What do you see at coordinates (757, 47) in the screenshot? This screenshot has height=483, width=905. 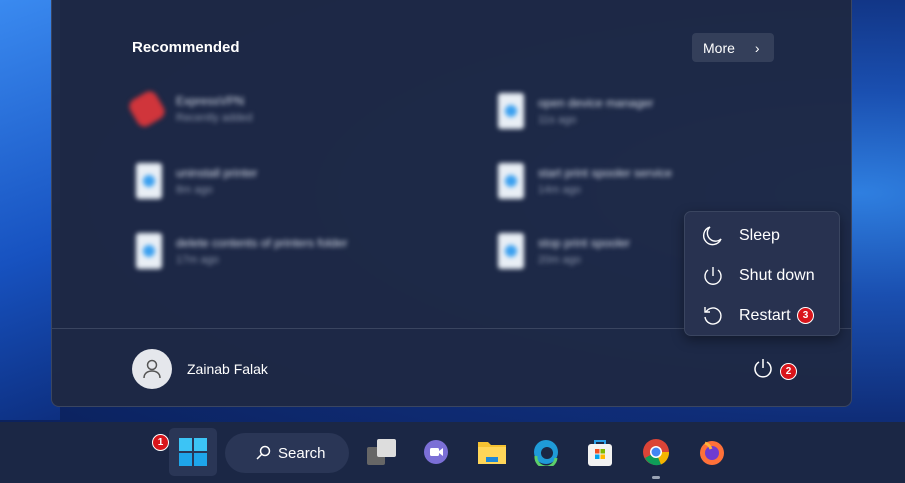 I see `chevron-right-icon: ›` at bounding box center [757, 47].